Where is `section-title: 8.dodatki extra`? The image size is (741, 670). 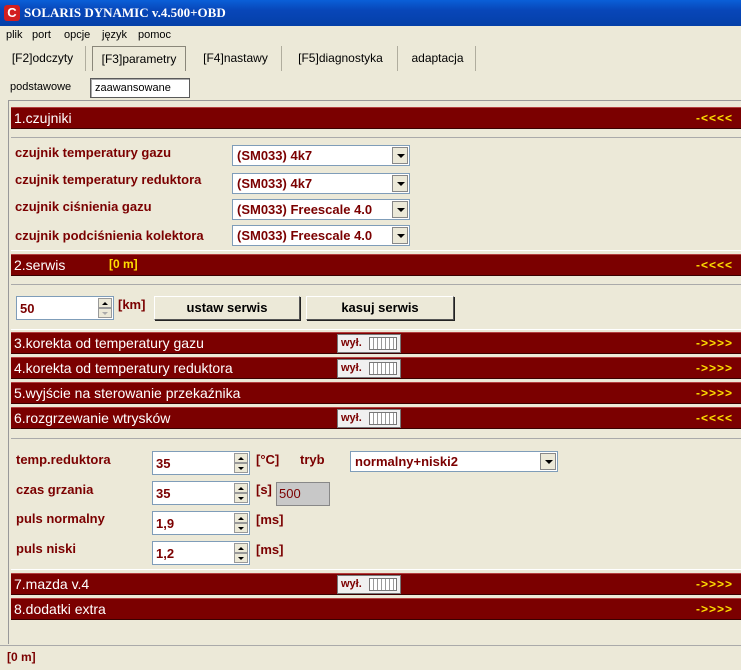
section-title: 8.dodatki extra is located at coordinates (60, 609).